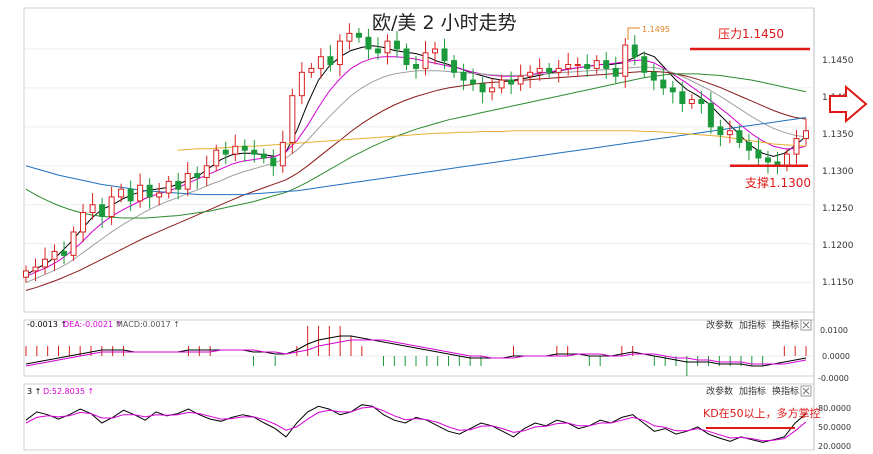 Image resolution: width=873 pixels, height=454 pixels. I want to click on macd-switch-indicator-button: 换指标, so click(785, 325).